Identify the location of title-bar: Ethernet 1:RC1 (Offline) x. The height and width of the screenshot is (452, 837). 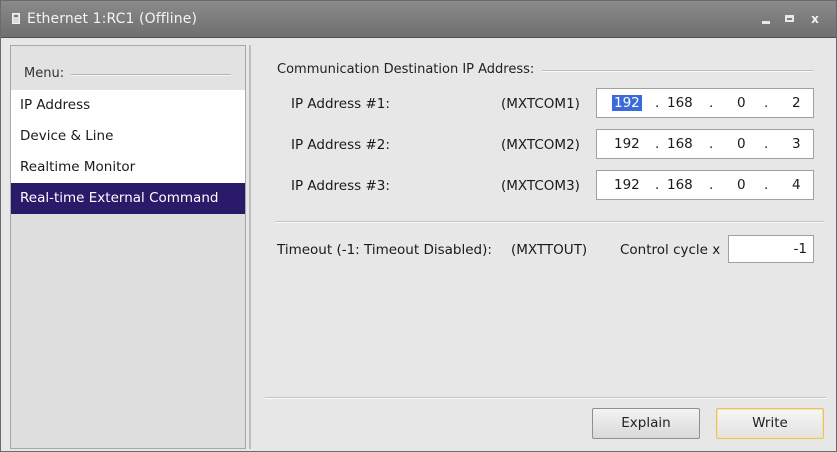
(418, 19).